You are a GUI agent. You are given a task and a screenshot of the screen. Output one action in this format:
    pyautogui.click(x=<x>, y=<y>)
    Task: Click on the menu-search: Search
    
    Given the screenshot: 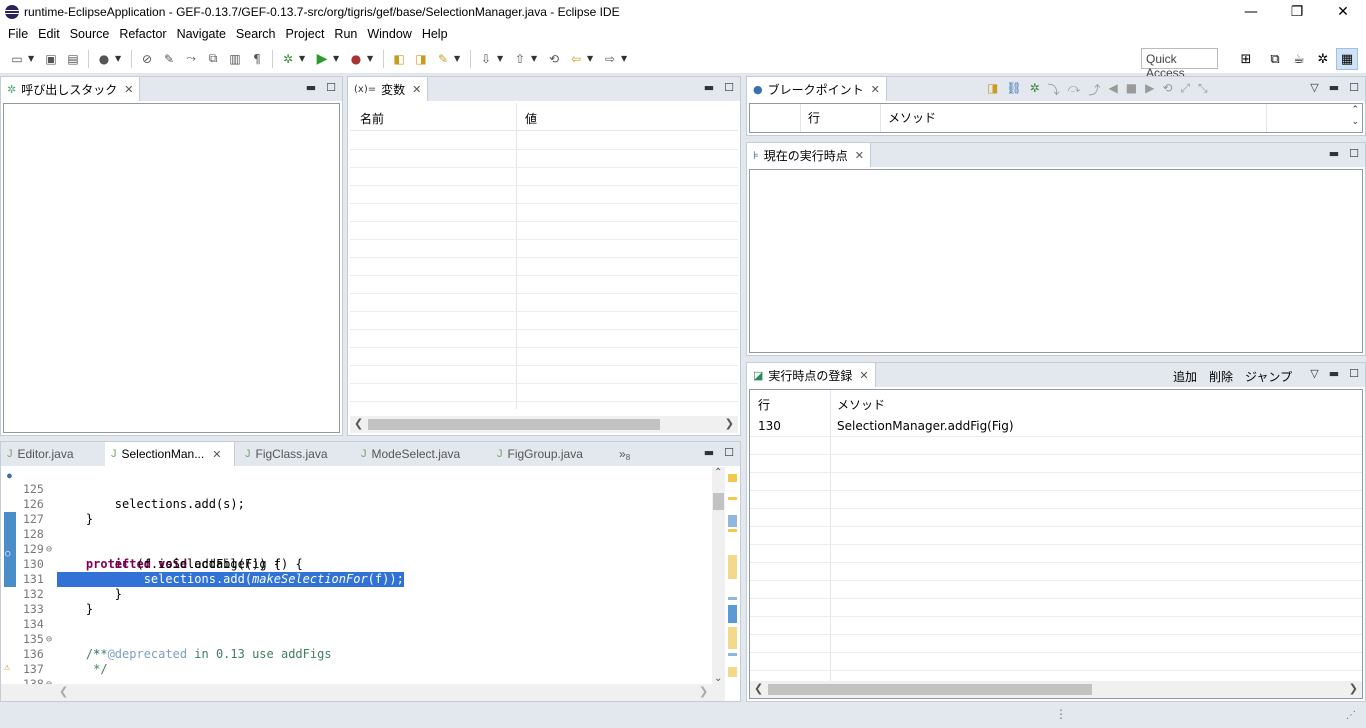 What is the action you would take?
    pyautogui.click(x=256, y=34)
    